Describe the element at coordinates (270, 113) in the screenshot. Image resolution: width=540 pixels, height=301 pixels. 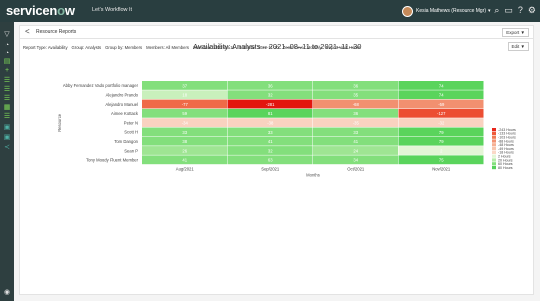
I see `cell-value-label: 81` at that location.